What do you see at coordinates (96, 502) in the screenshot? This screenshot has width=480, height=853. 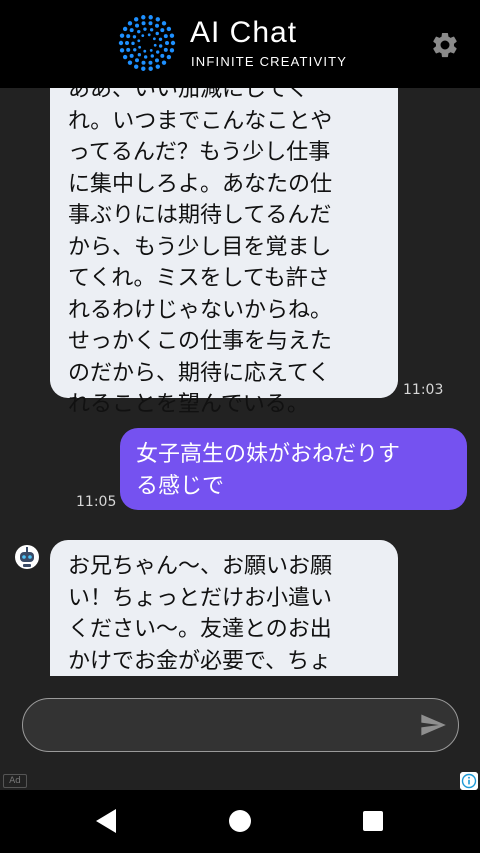 I see `message-time: 11:05` at bounding box center [96, 502].